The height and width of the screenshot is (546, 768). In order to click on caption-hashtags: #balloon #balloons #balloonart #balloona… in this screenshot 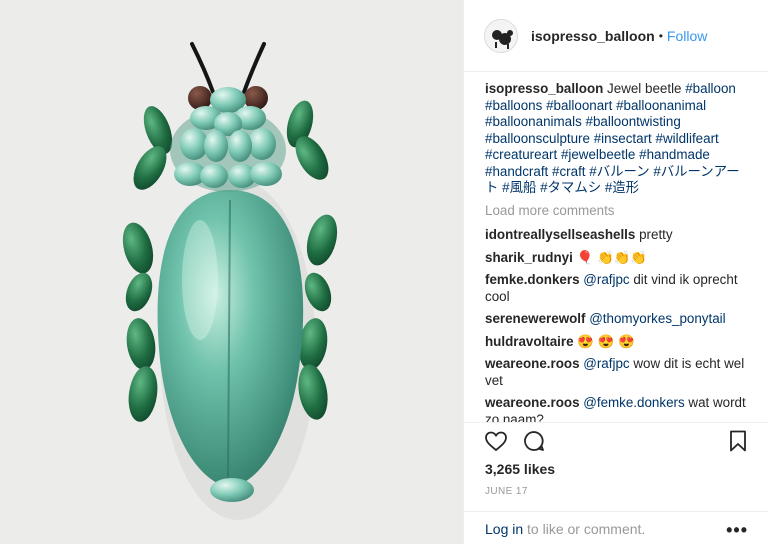, I will do `click(612, 138)`.